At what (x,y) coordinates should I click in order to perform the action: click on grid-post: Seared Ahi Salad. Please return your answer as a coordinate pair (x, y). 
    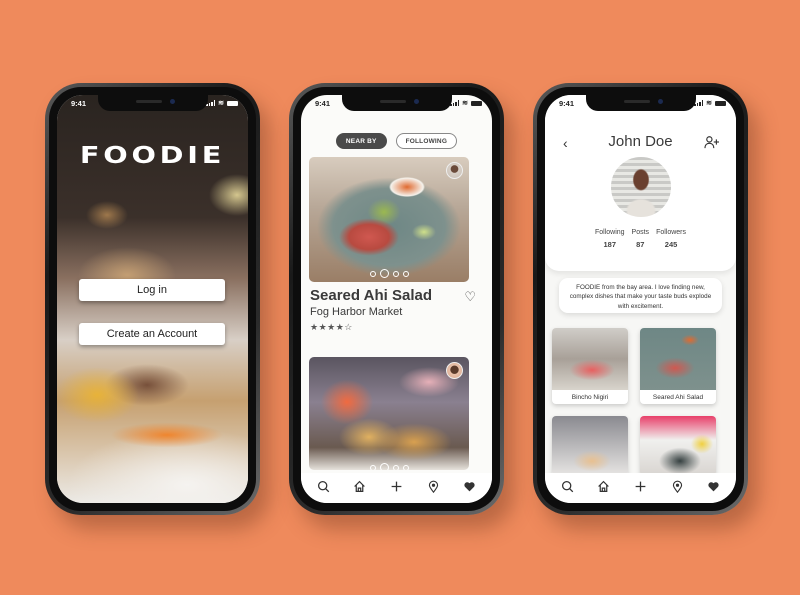
    Looking at the image, I should click on (678, 366).